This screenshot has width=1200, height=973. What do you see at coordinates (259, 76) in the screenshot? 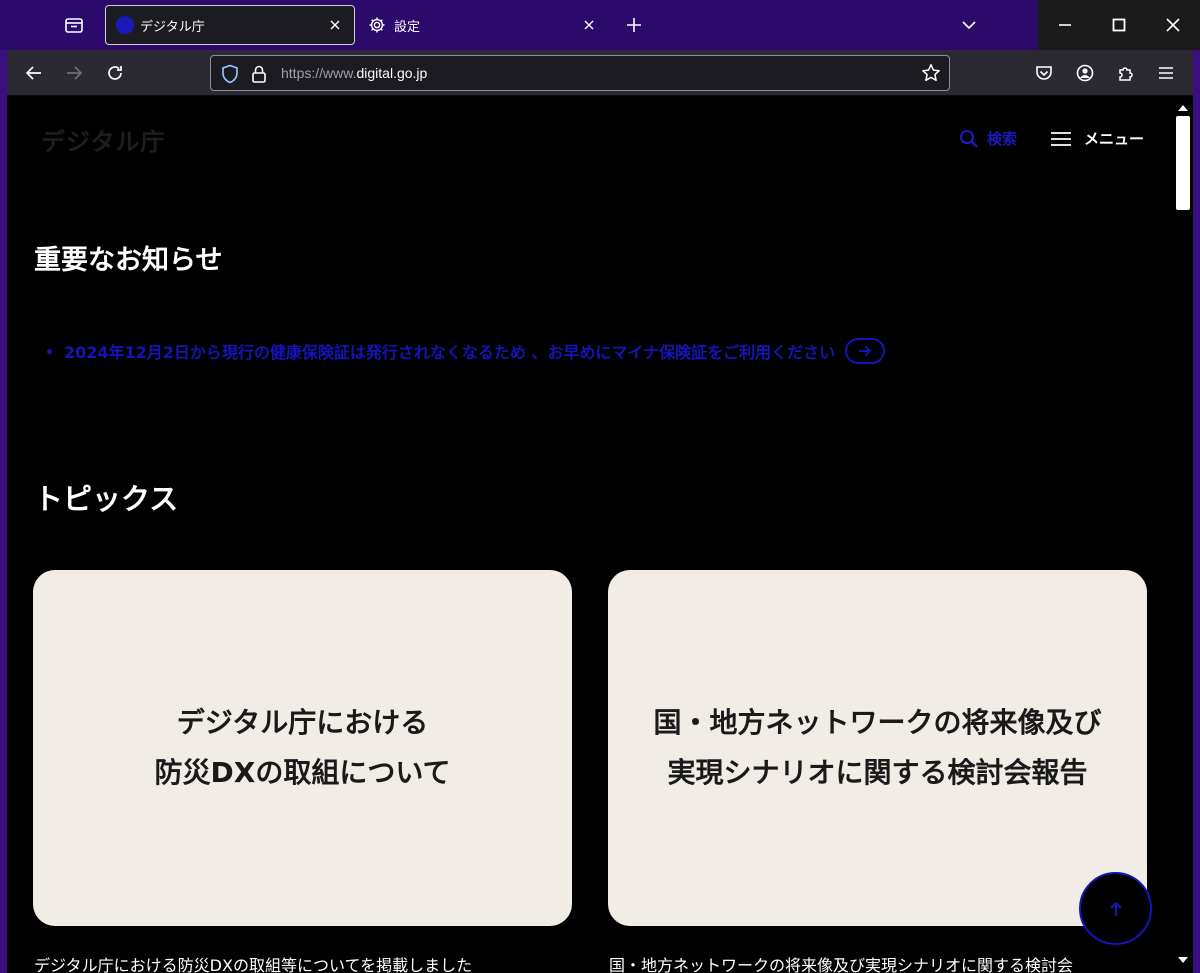
I see `lock-icon` at bounding box center [259, 76].